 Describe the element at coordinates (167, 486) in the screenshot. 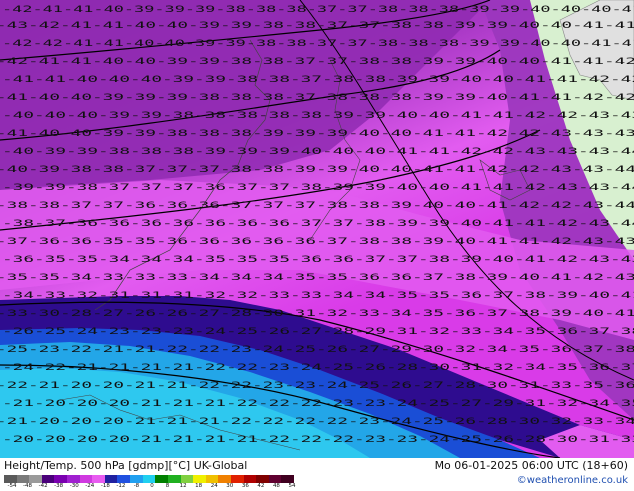

I see `scale-tick-label: 8` at that location.